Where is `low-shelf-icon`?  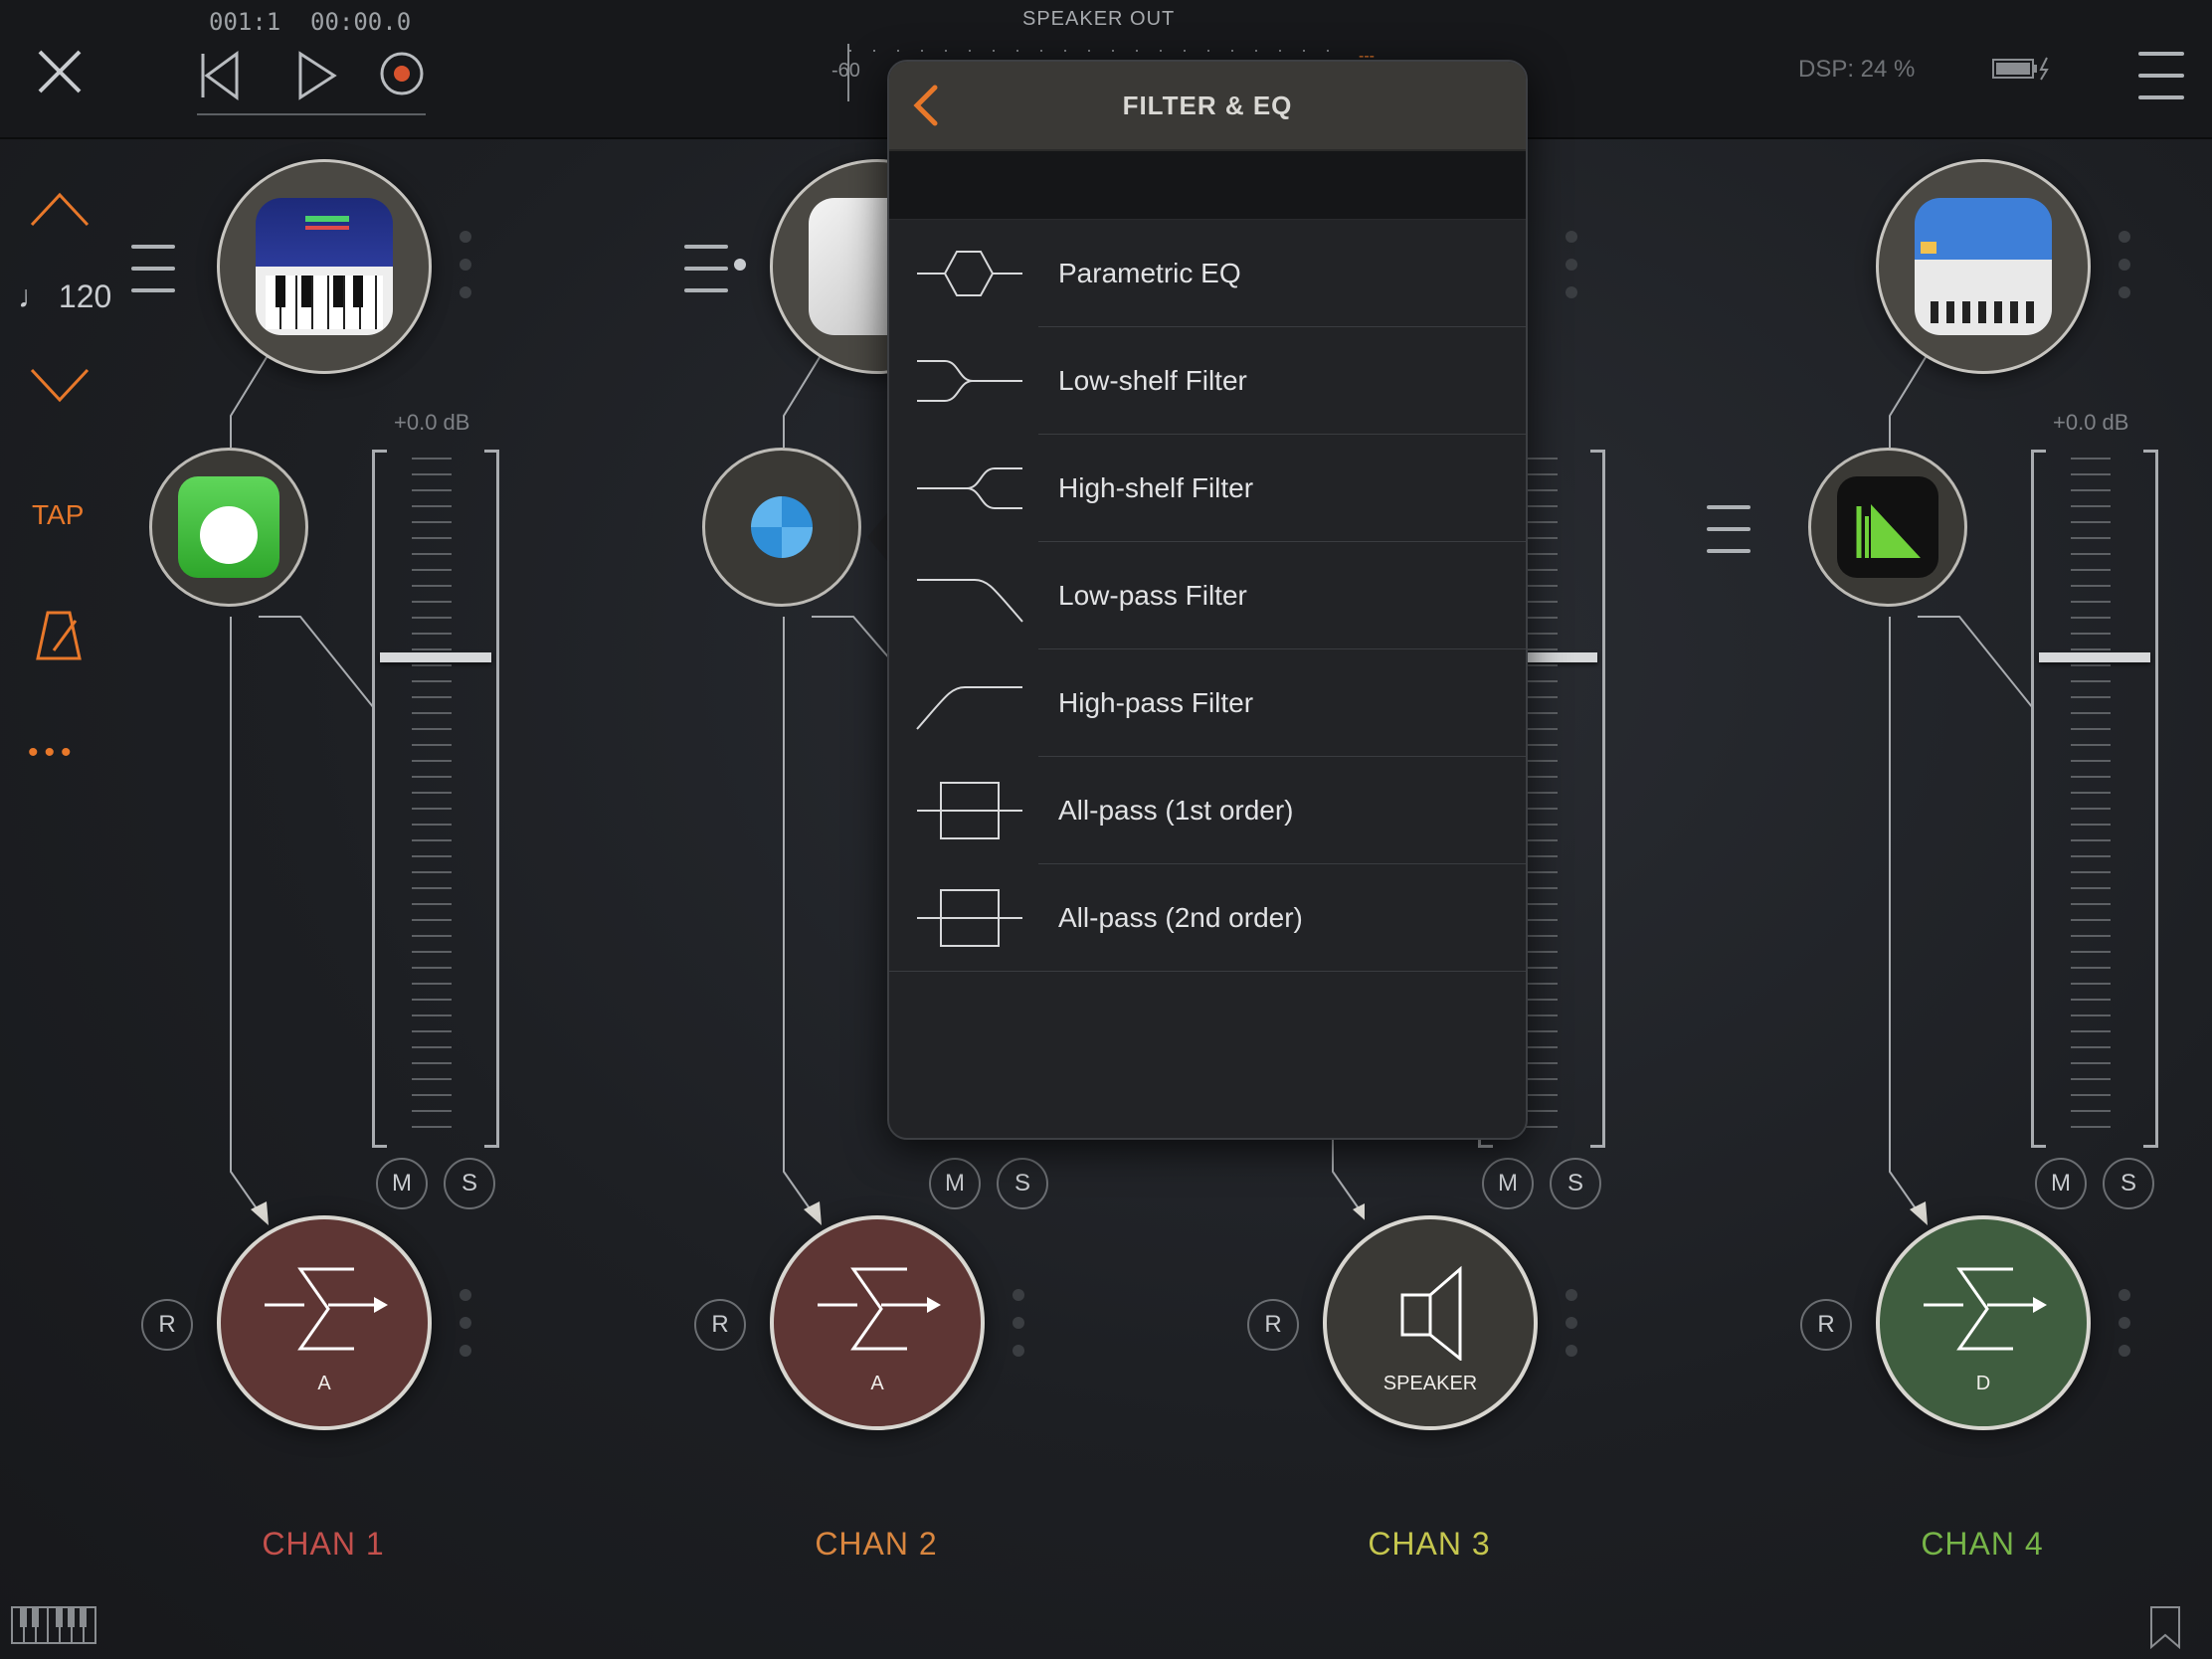
low-shelf-icon is located at coordinates (969, 381).